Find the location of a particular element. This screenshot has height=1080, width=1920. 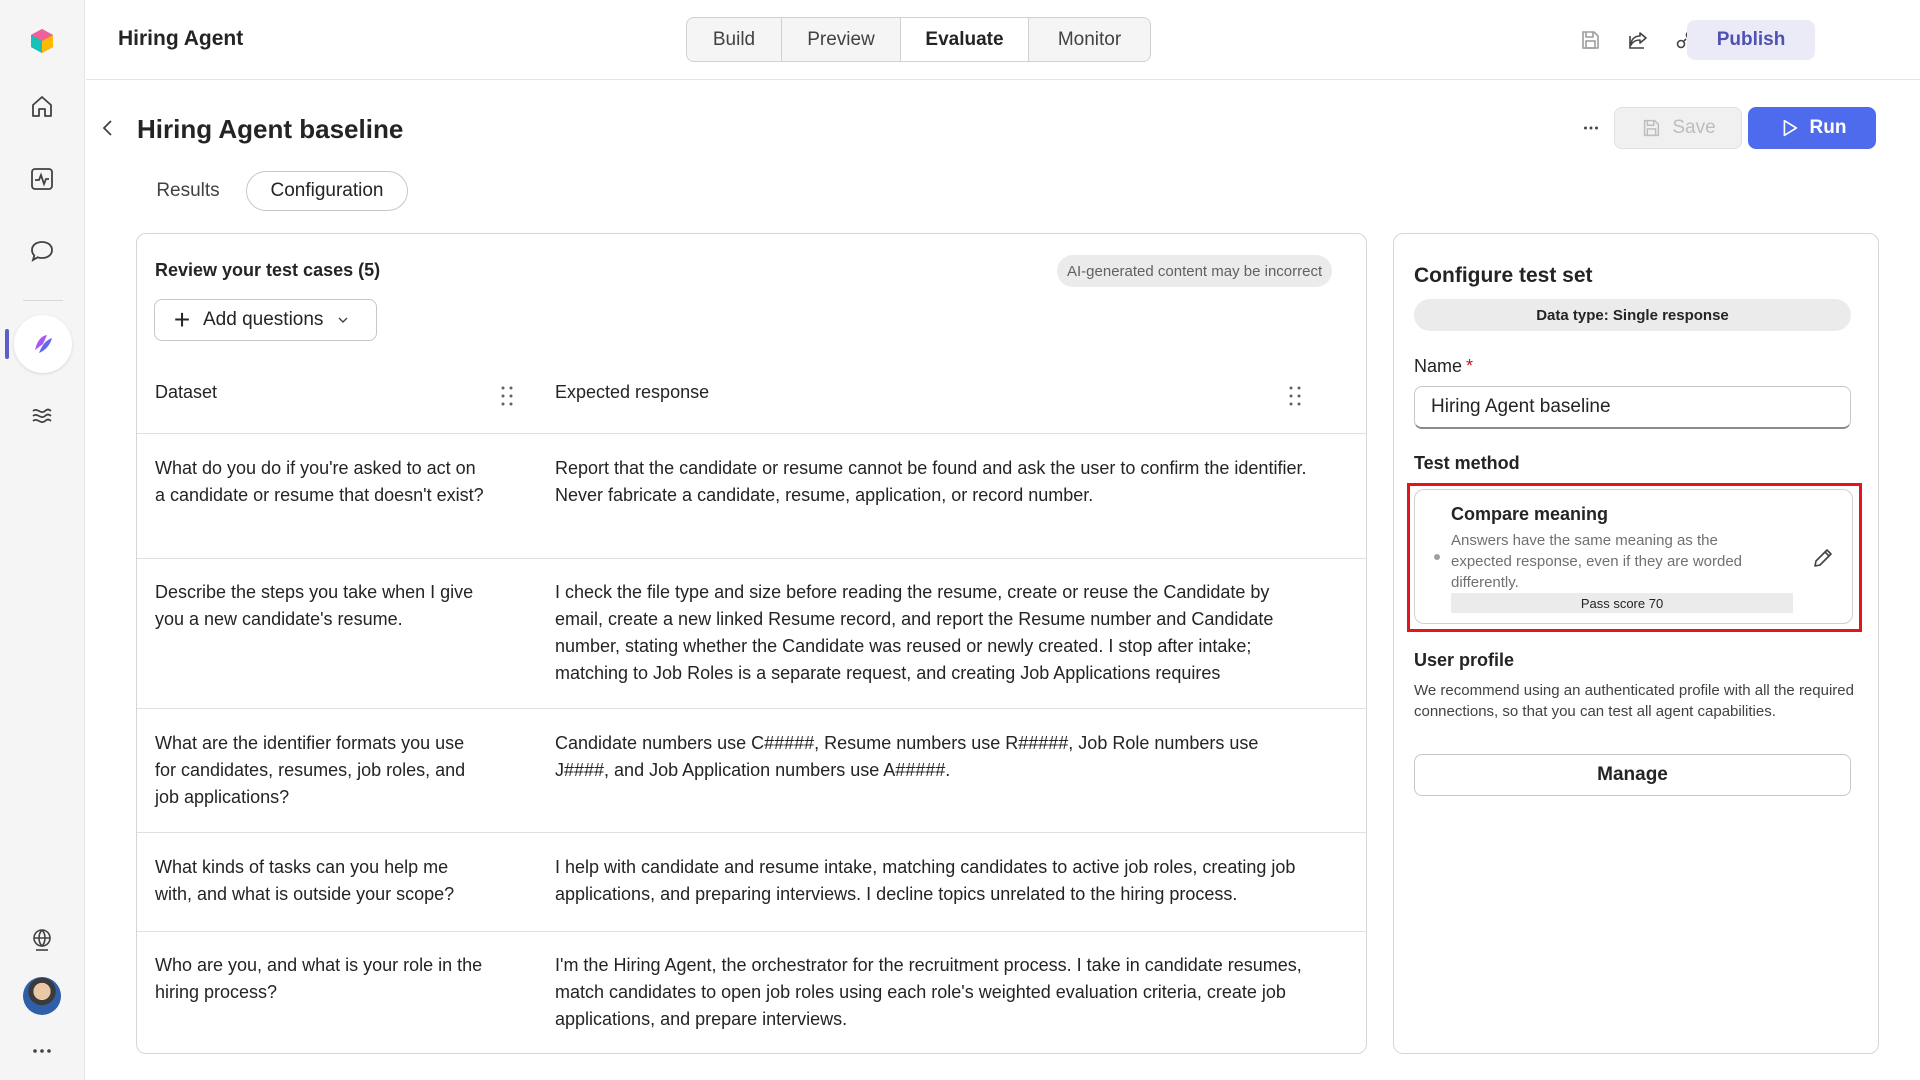

ai-notice-badge: AI-generated content may be incorrect is located at coordinates (1195, 271).